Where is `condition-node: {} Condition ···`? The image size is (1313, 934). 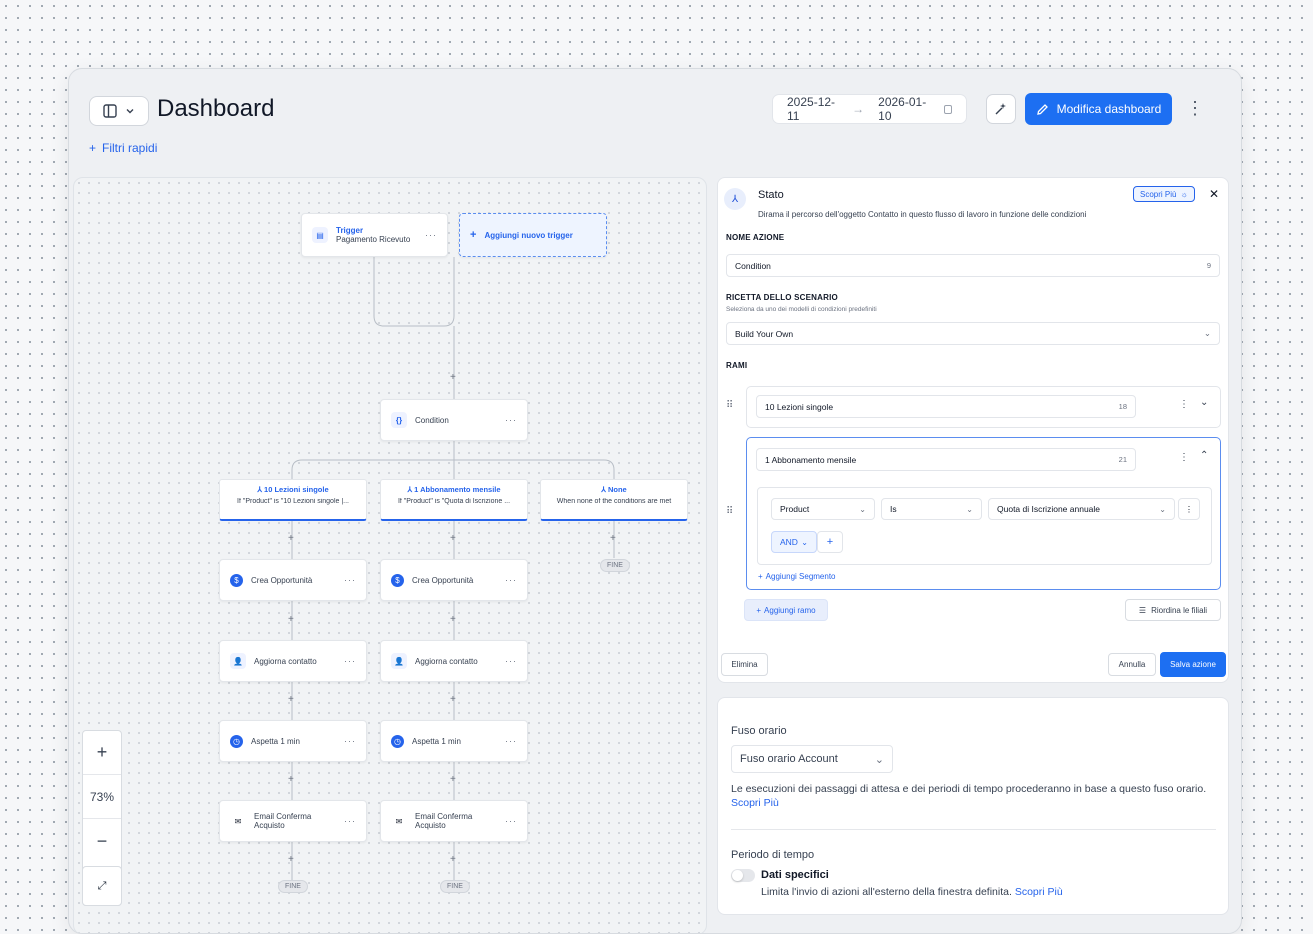 condition-node: {} Condition ··· is located at coordinates (454, 420).